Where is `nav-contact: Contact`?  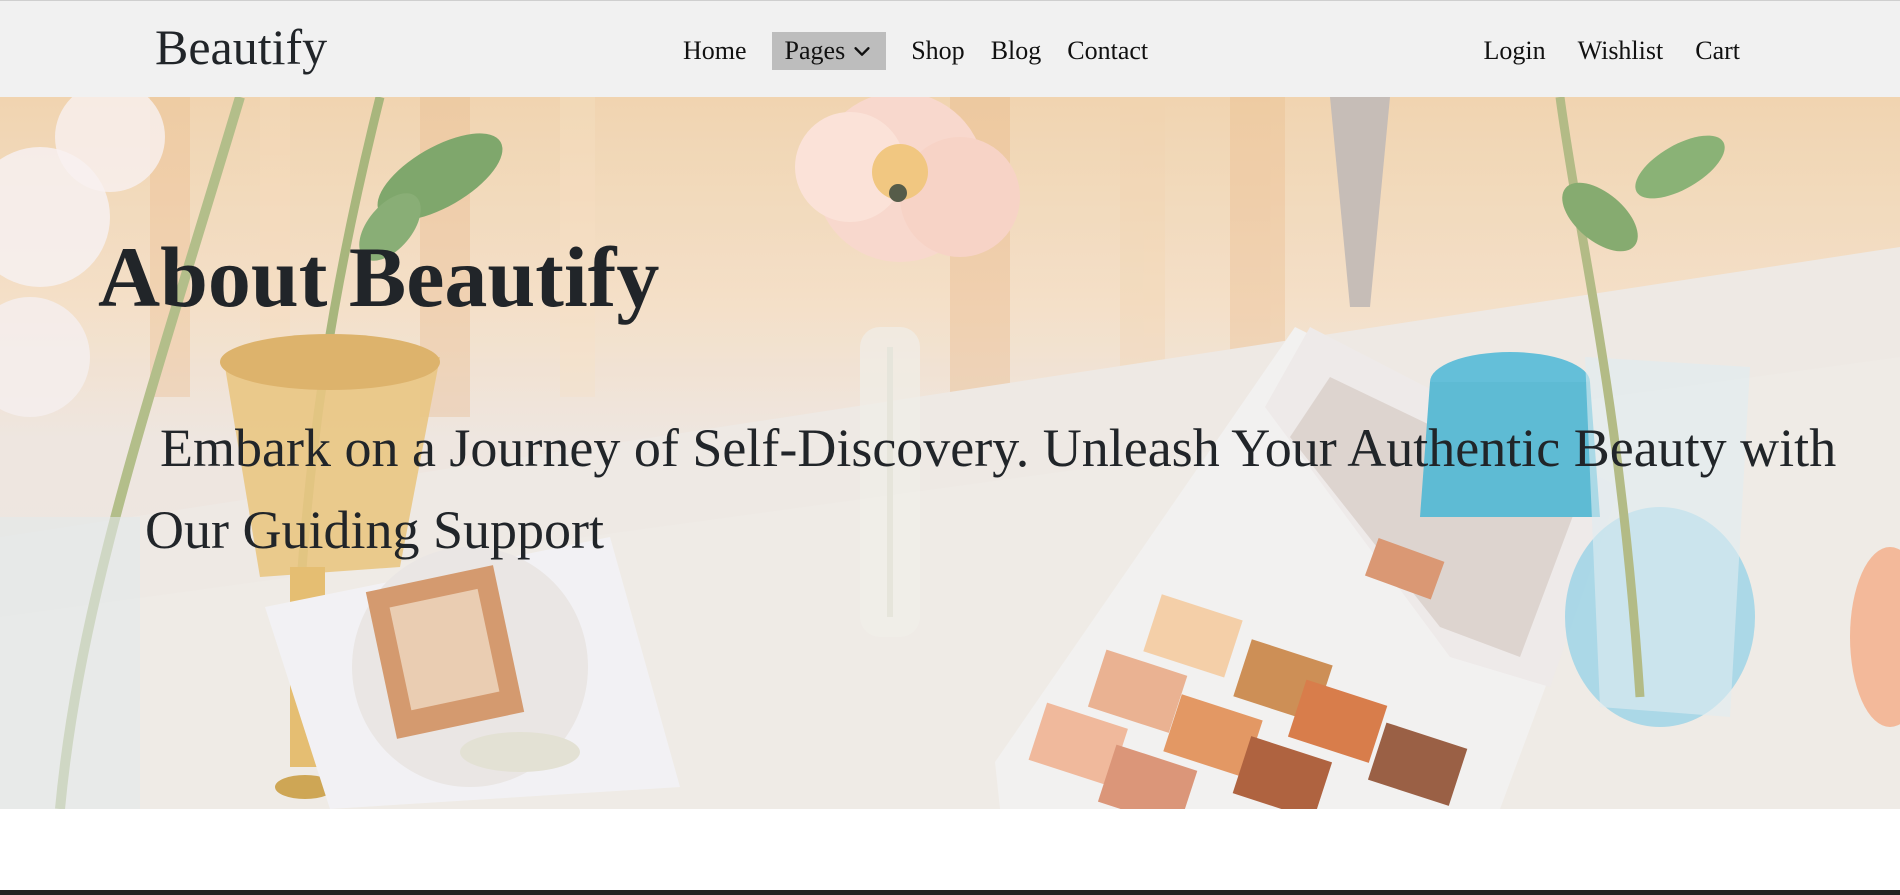 nav-contact: Contact is located at coordinates (1107, 51).